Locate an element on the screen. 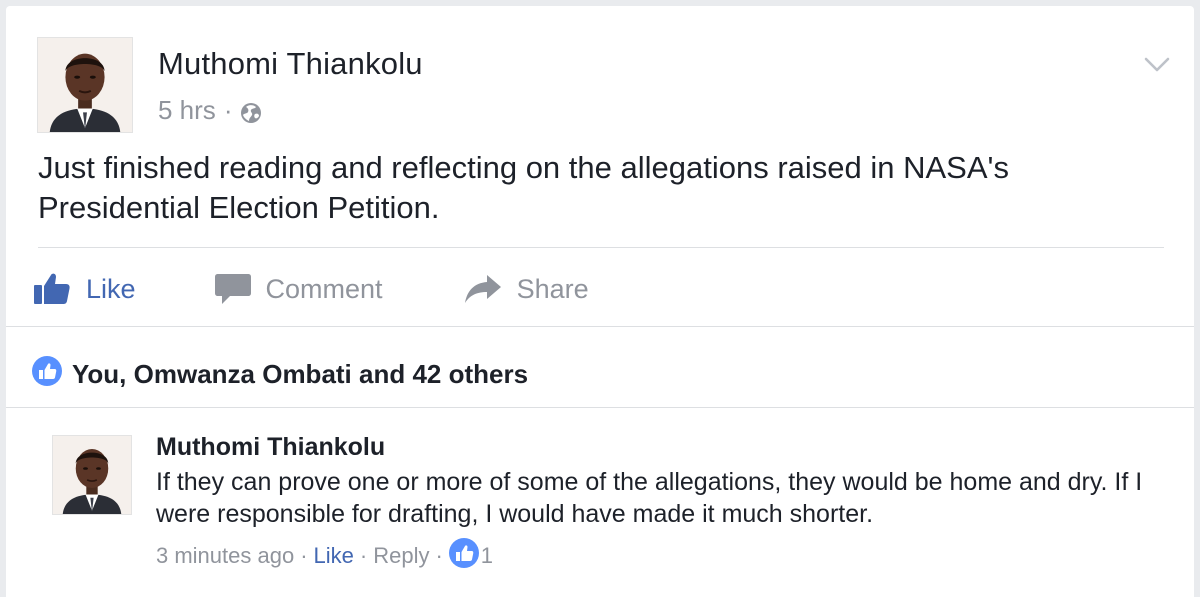 The height and width of the screenshot is (597, 1200). share-button: Share is located at coordinates (526, 289).